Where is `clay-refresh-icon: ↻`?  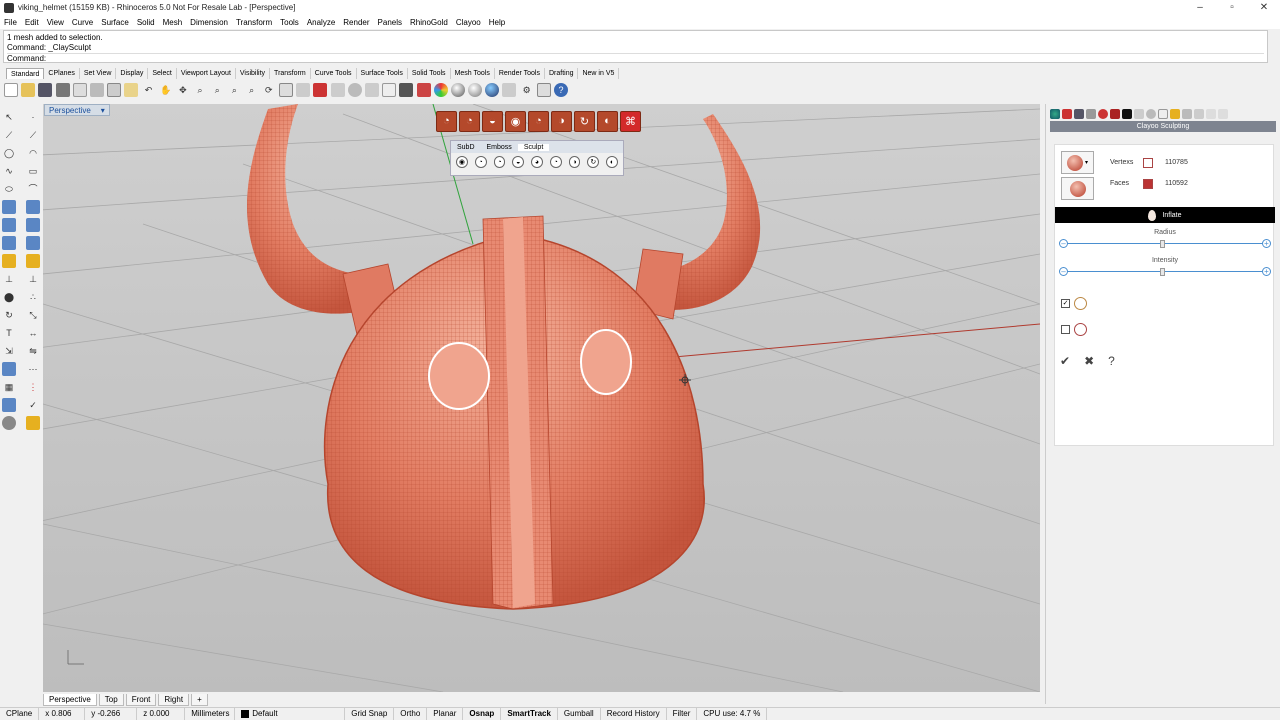 clay-refresh-icon: ↻ is located at coordinates (584, 121).